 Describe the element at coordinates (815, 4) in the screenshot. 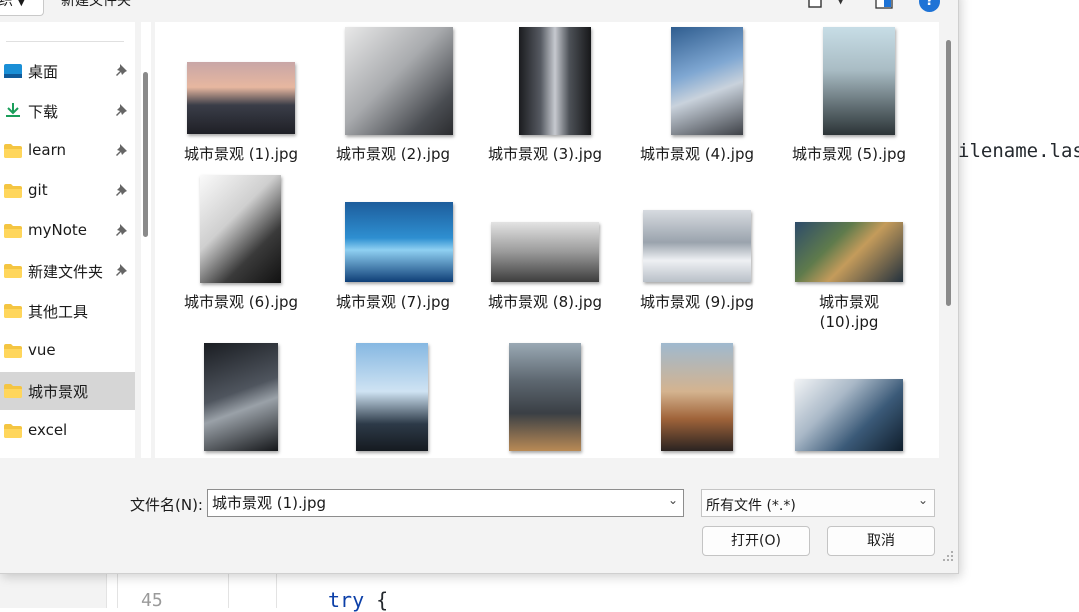

I see `view-mode-icon` at that location.